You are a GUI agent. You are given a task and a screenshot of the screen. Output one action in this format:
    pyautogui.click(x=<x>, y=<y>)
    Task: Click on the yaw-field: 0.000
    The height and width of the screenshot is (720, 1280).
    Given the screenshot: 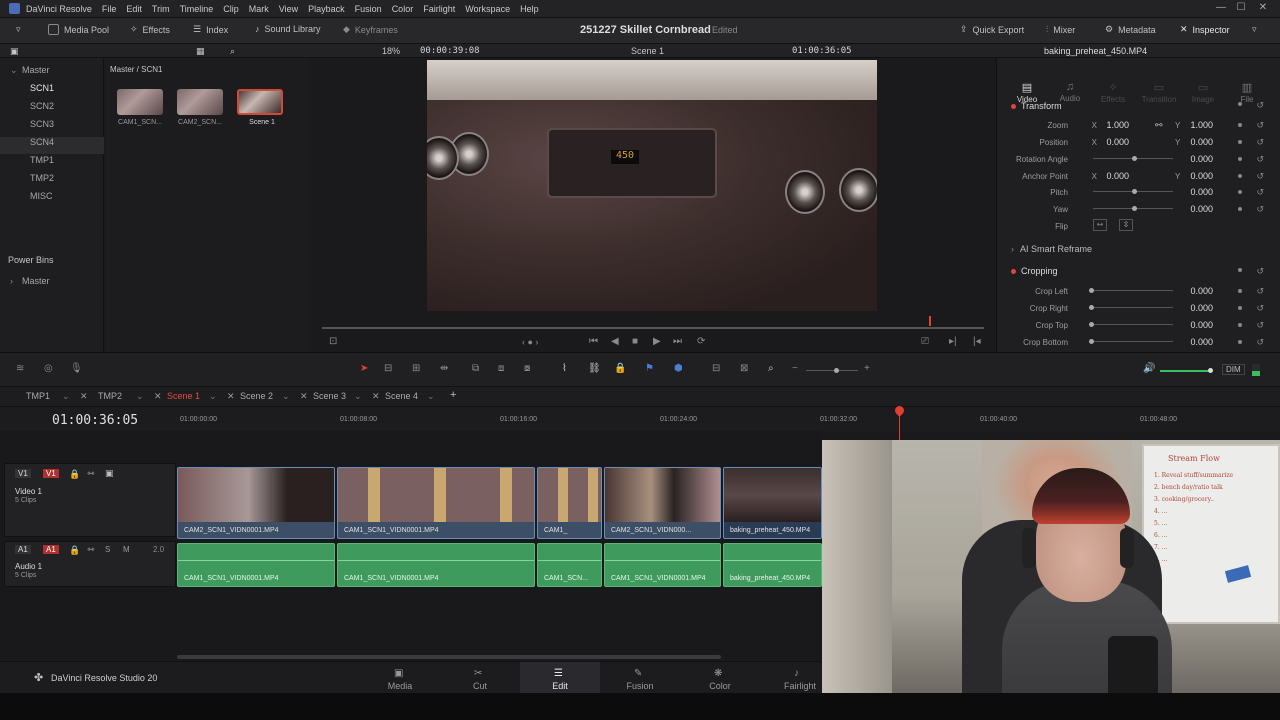 What is the action you would take?
    pyautogui.click(x=1193, y=209)
    